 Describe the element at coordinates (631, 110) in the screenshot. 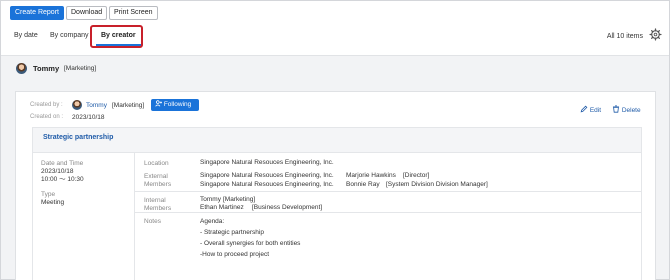

I see `delete-label: Delete` at that location.